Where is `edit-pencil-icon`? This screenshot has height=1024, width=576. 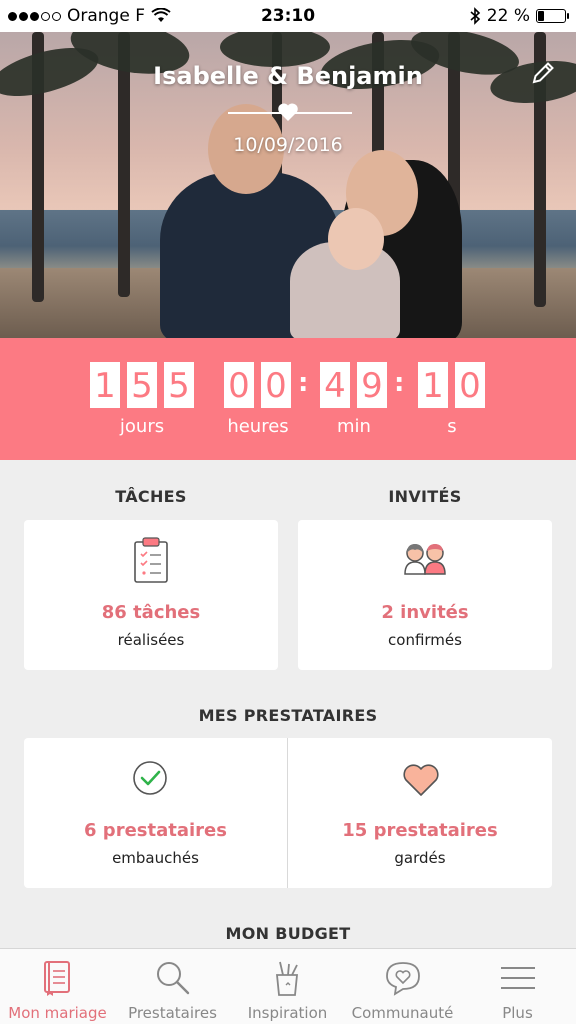
edit-pencil-icon is located at coordinates (543, 73).